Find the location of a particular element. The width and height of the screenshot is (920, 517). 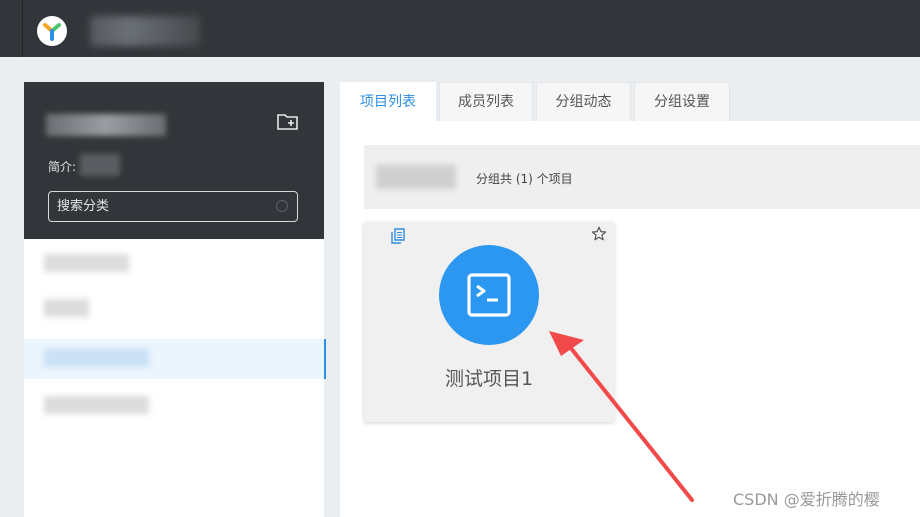

tab-group-activity: 分组动态 is located at coordinates (583, 101).